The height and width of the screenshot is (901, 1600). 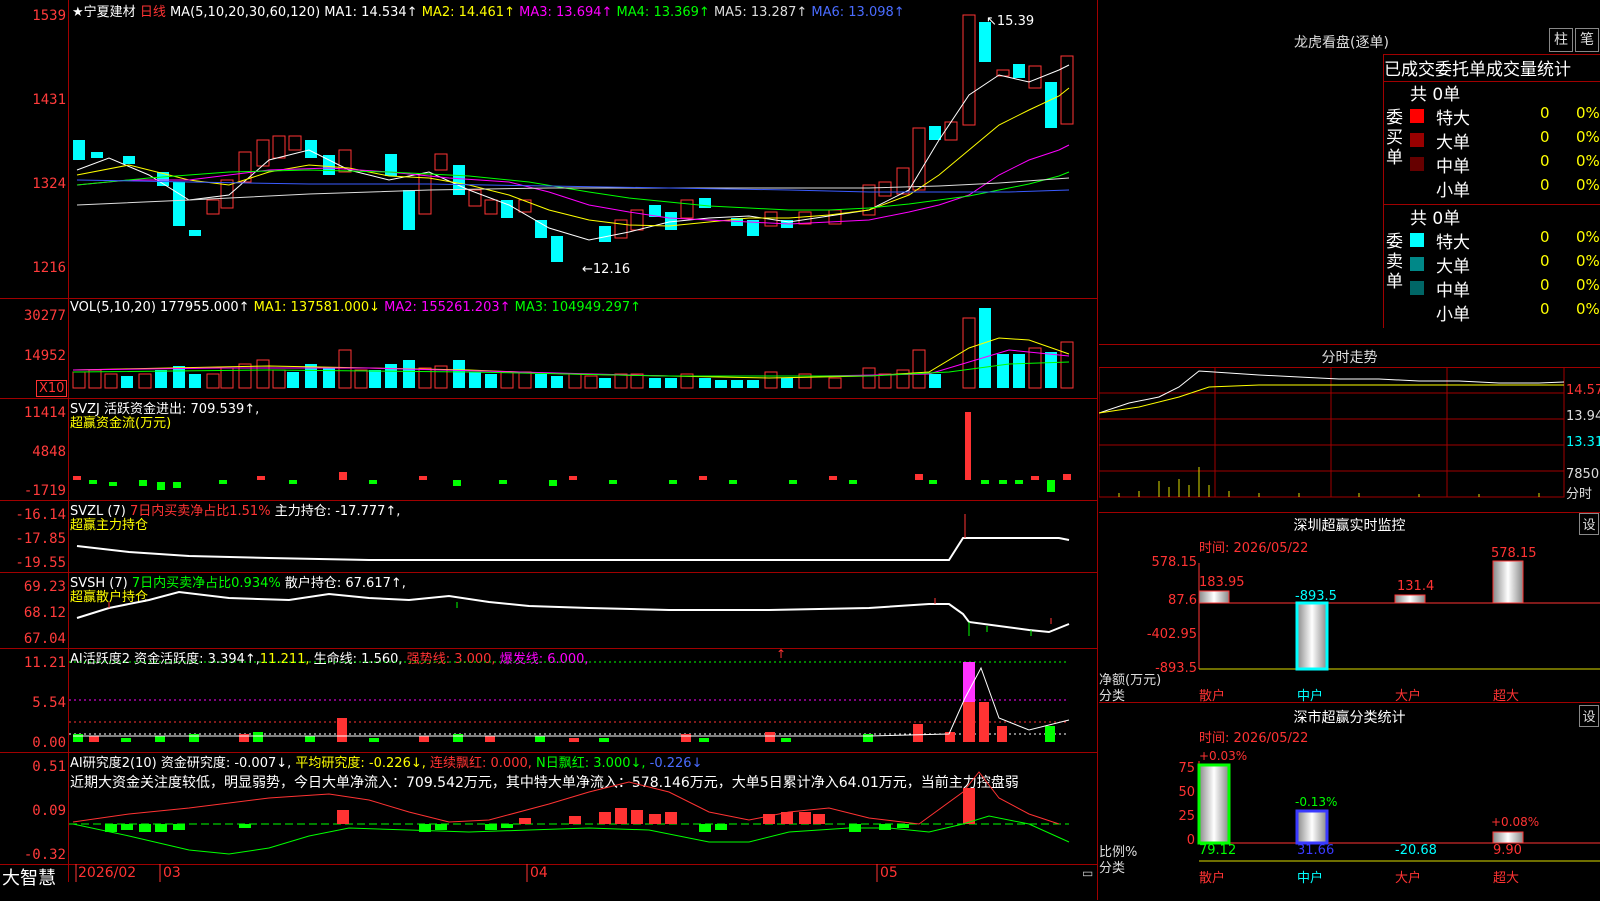 What do you see at coordinates (1507, 850) in the screenshot?
I see `classify-bottom-value: 9.90` at bounding box center [1507, 850].